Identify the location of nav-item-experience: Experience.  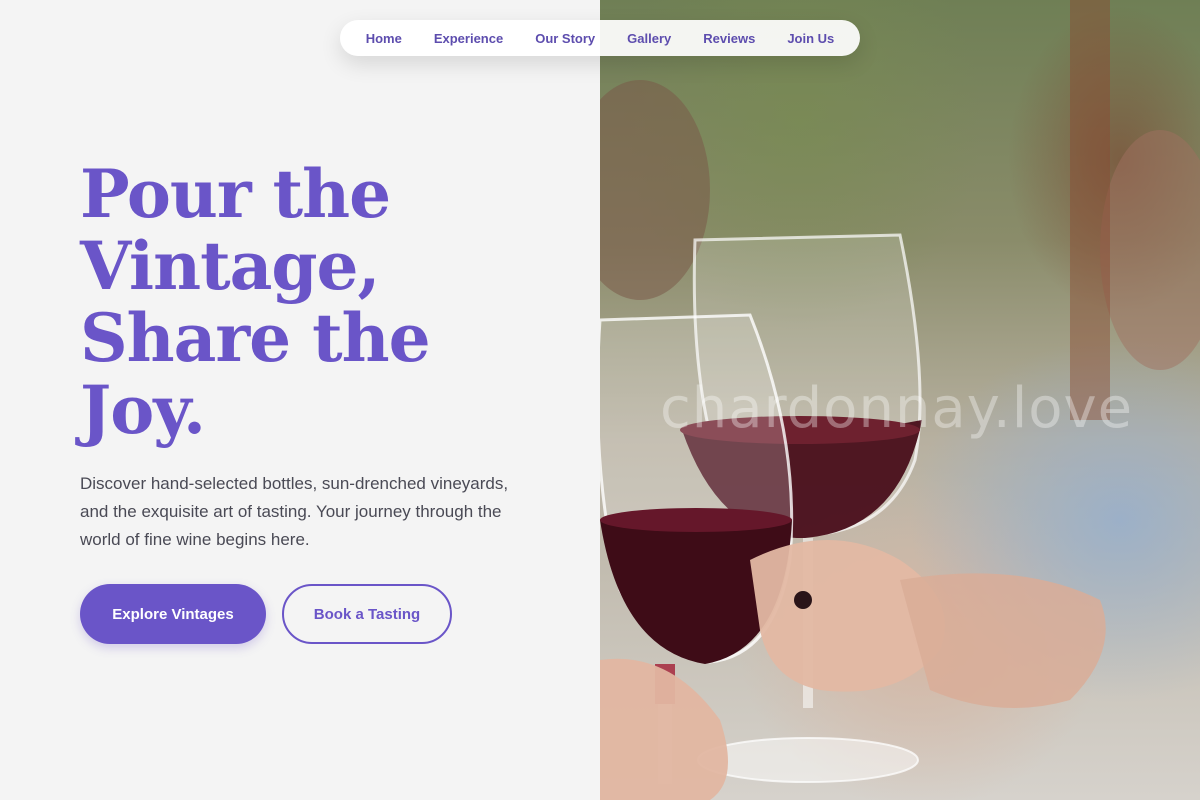
(468, 38).